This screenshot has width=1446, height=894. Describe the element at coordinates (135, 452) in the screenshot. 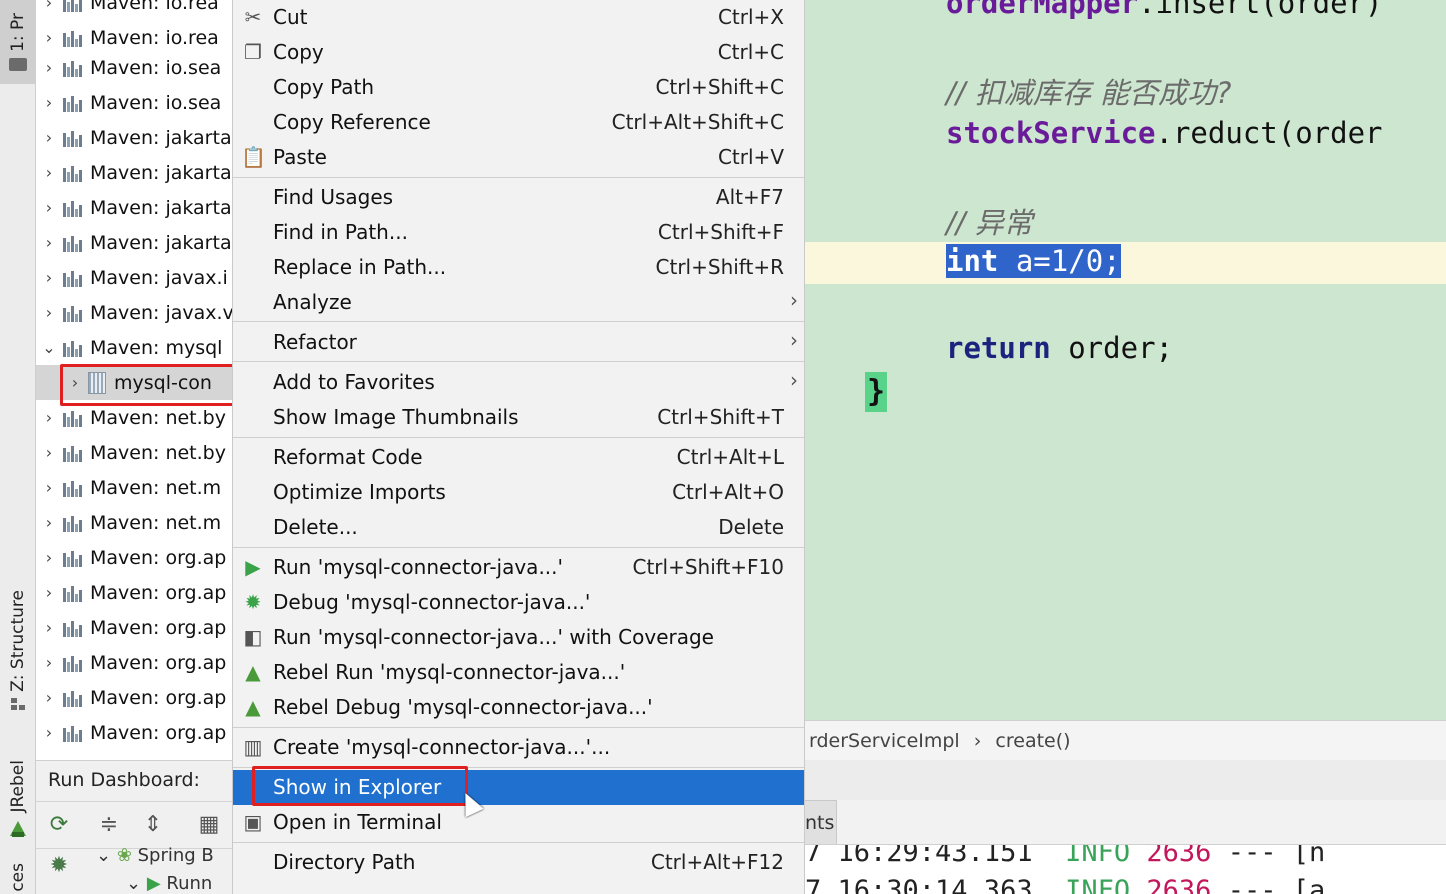

I see `tree-row: › Maven: net.by` at that location.